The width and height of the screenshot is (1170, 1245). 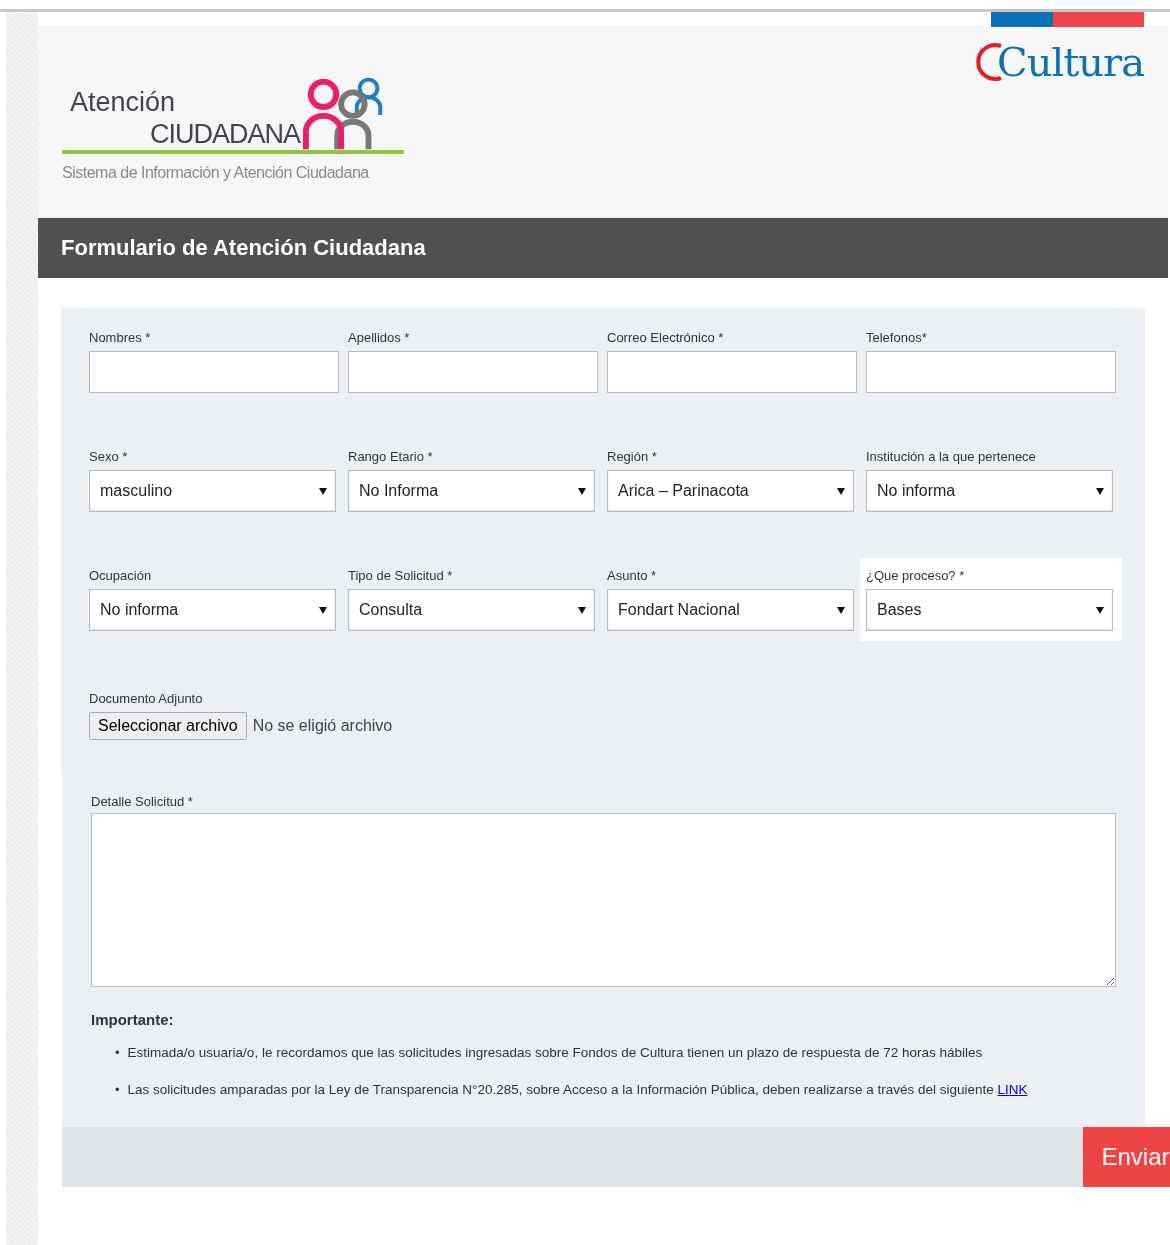 What do you see at coordinates (666, 337) in the screenshot?
I see `field-label: Correo Electrónico *` at bounding box center [666, 337].